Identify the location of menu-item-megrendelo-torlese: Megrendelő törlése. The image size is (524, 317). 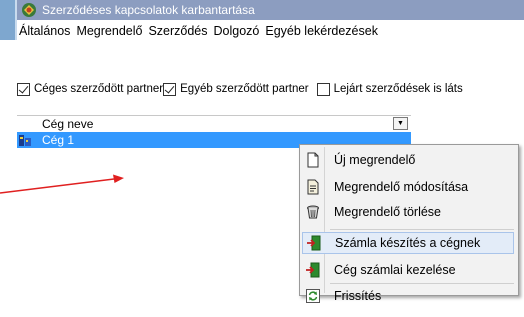
(408, 212).